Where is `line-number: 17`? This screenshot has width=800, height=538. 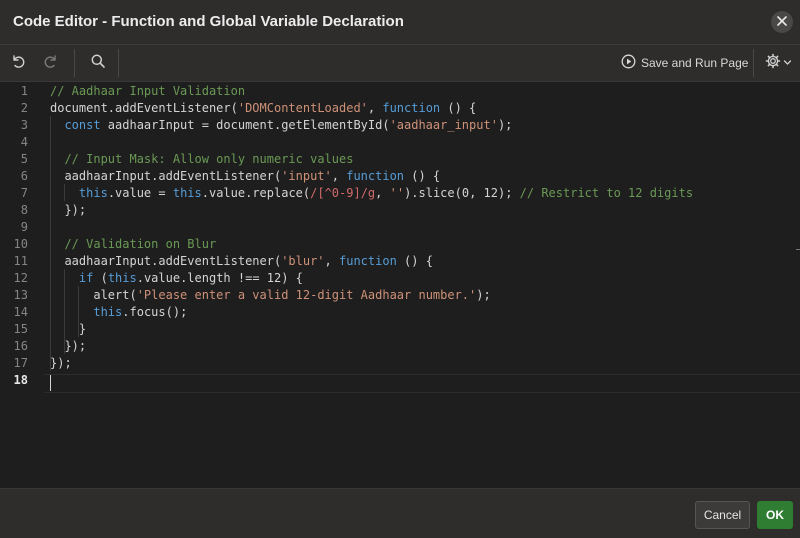 line-number: 17 is located at coordinates (20, 363).